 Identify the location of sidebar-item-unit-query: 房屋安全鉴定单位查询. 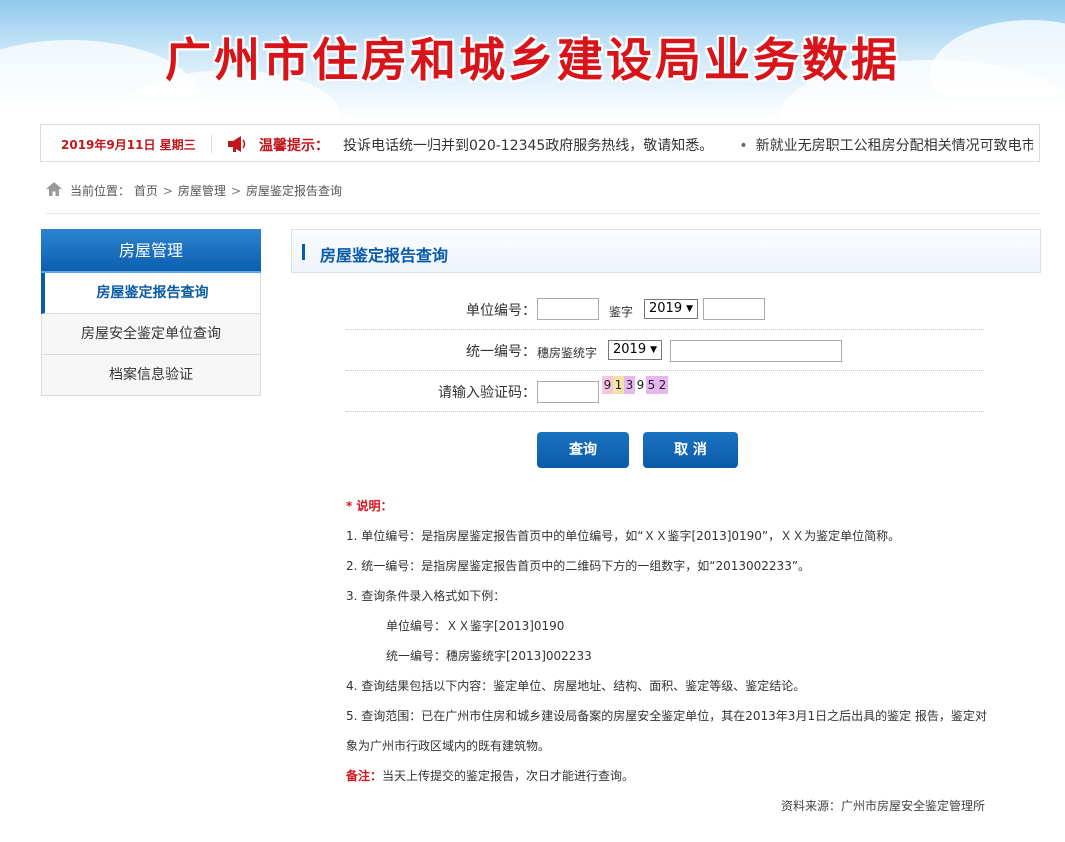
(151, 334).